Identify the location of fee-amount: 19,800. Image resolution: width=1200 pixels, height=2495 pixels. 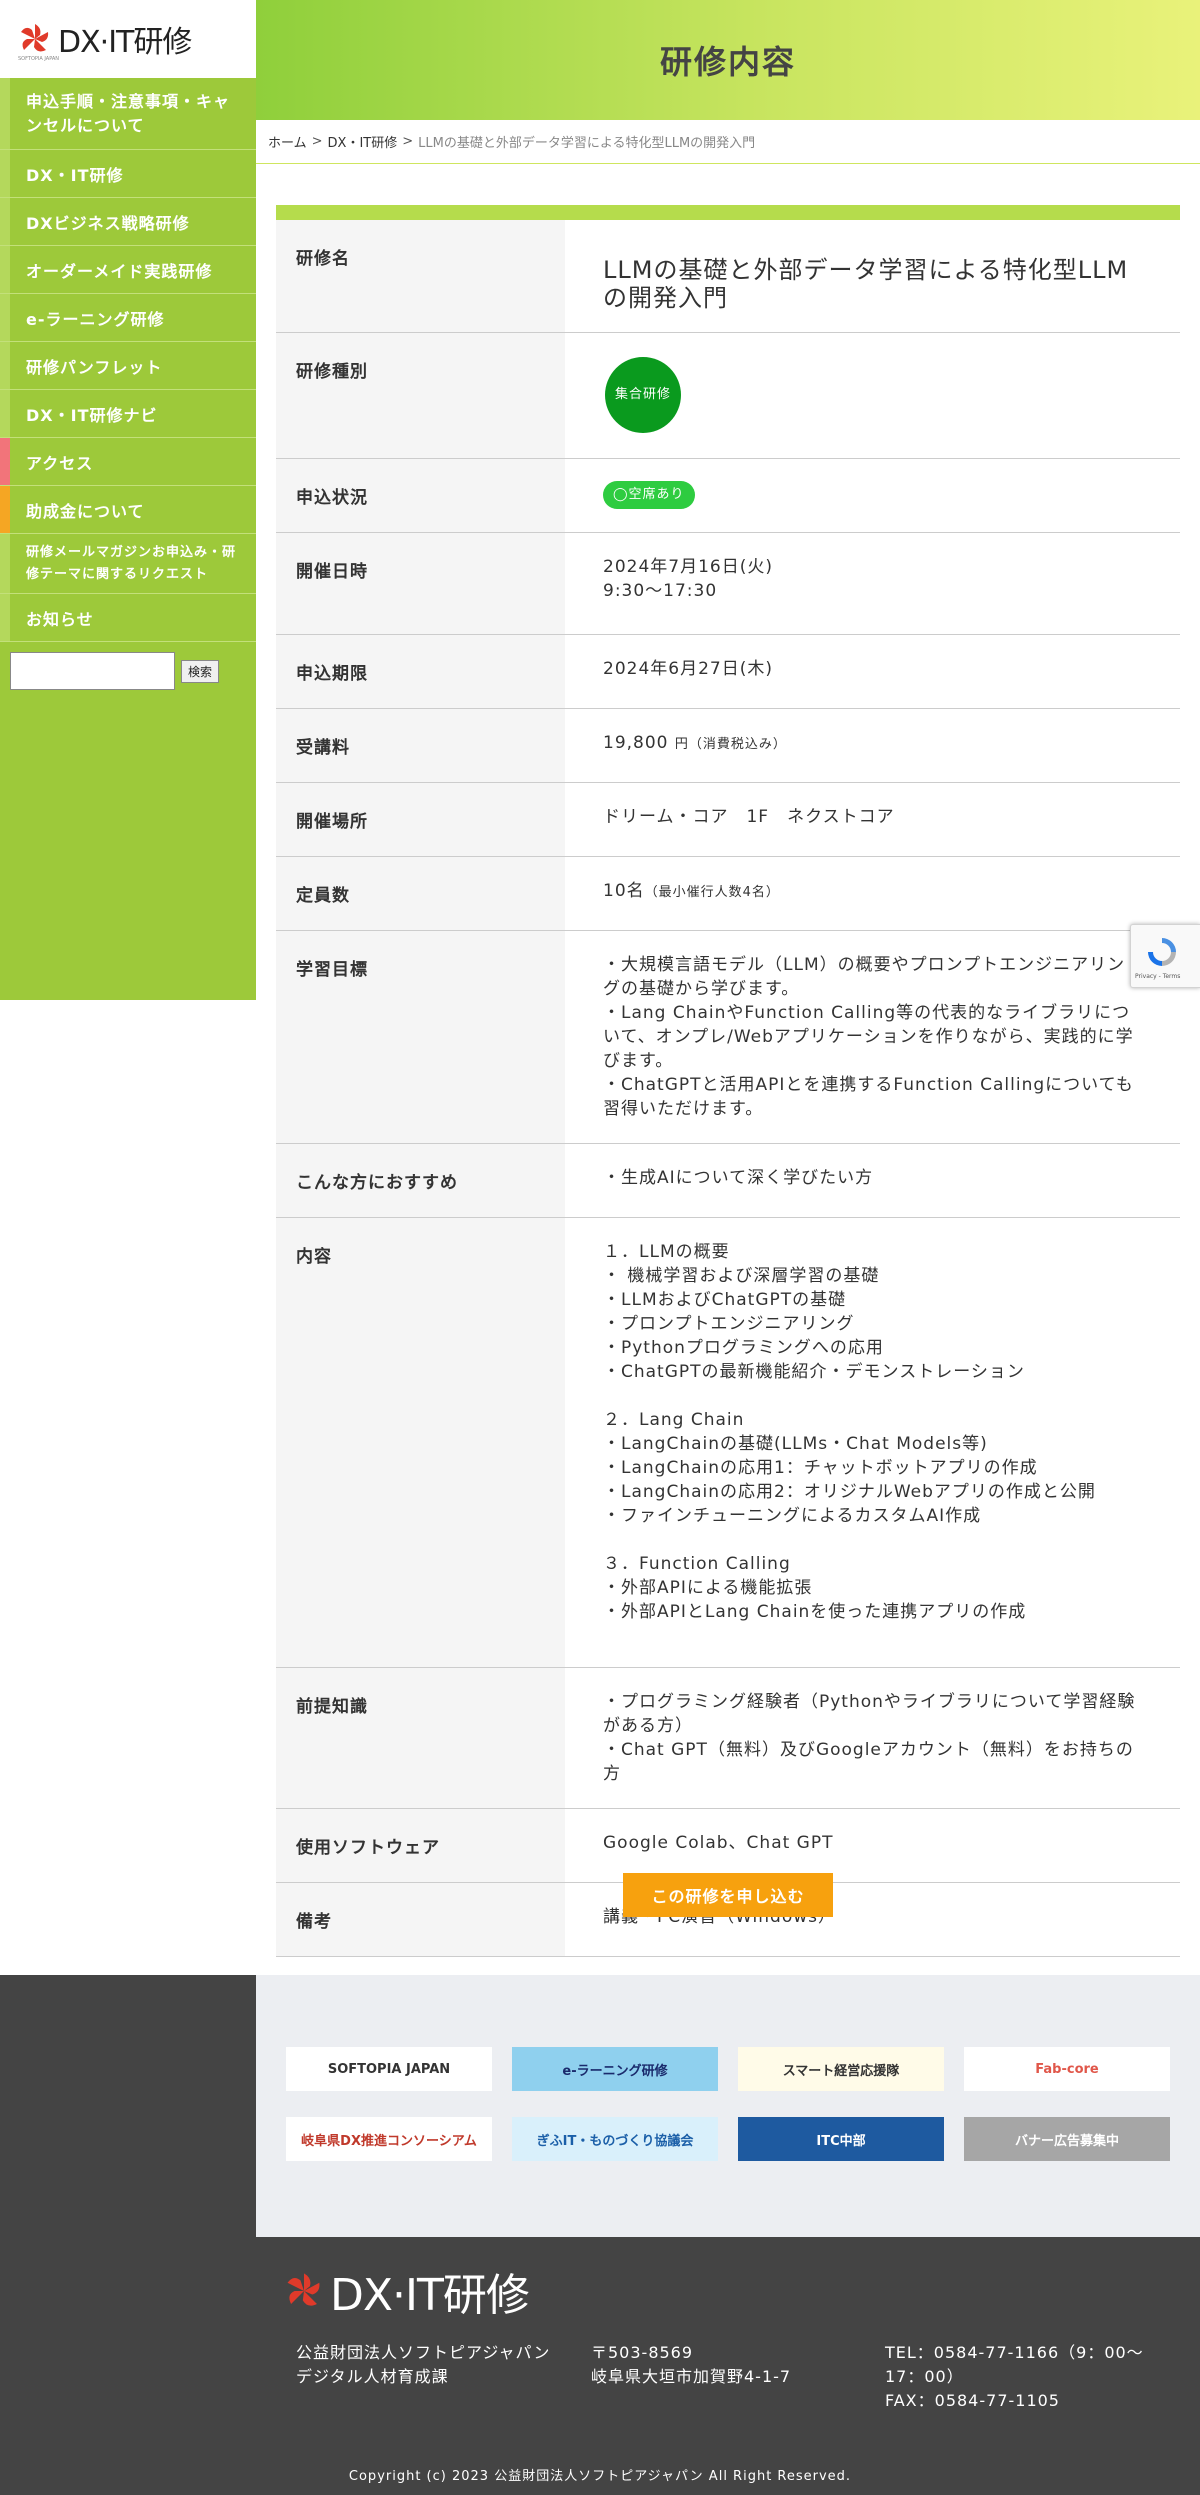
(636, 743).